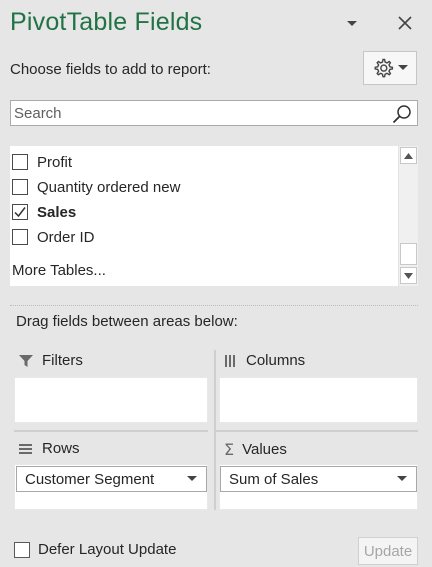 This screenshot has width=432, height=567. What do you see at coordinates (214, 305) in the screenshot?
I see `section-divider` at bounding box center [214, 305].